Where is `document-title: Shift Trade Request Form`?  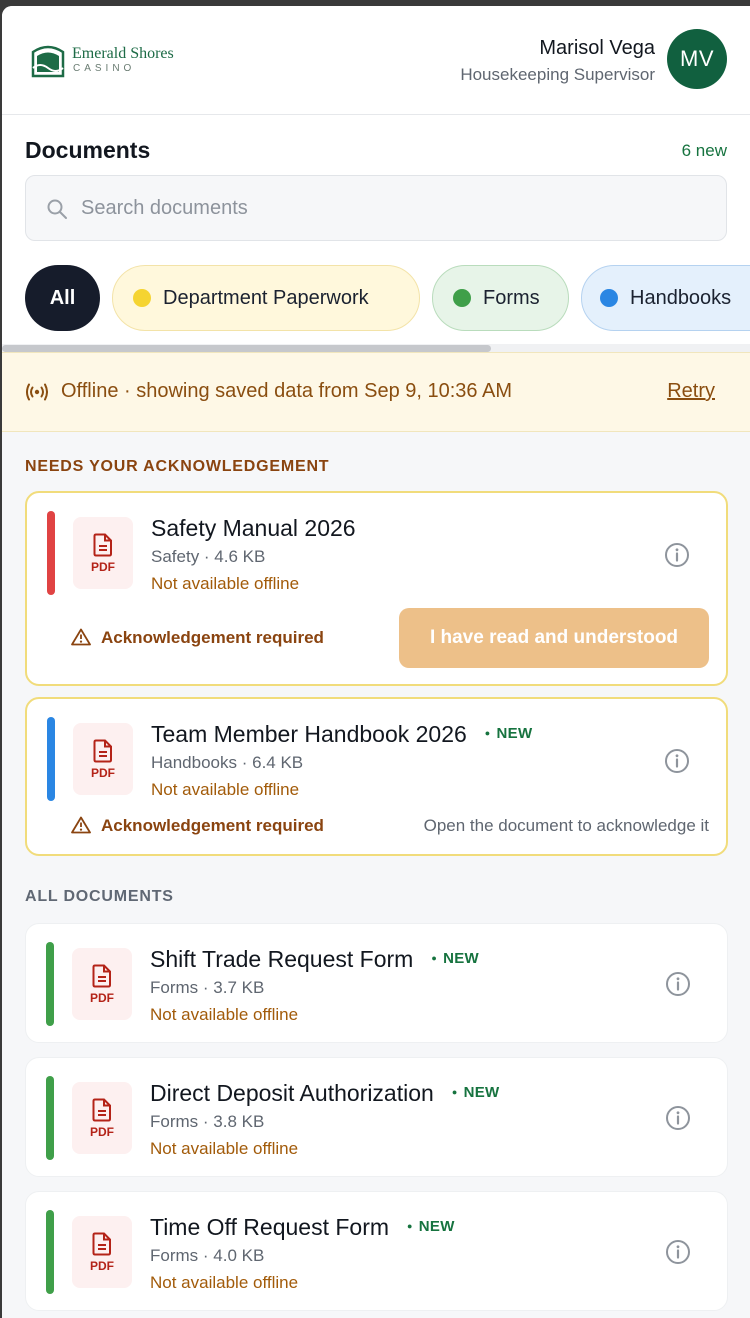
document-title: Shift Trade Request Form is located at coordinates (282, 959).